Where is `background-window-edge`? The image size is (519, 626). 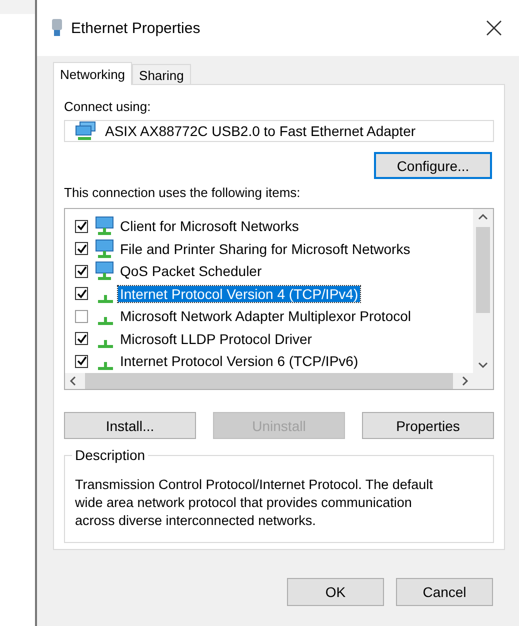
background-window-edge is located at coordinates (17, 7).